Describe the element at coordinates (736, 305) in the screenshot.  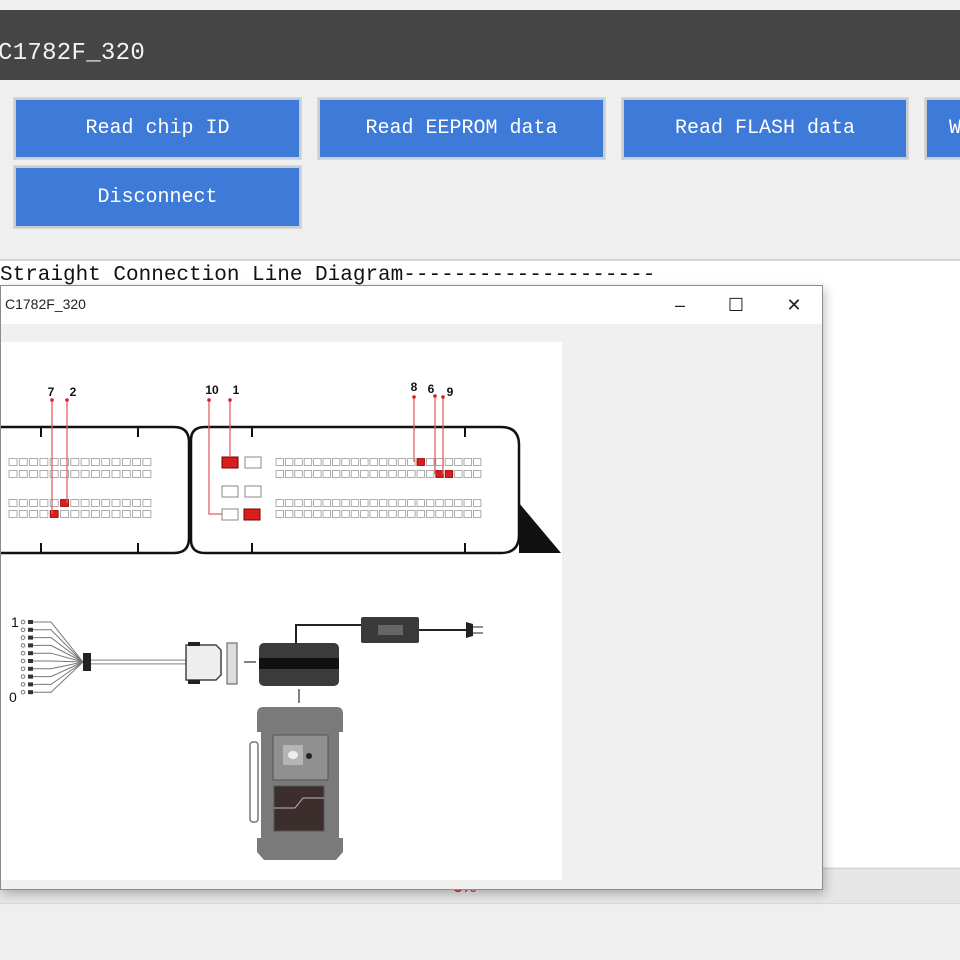
I see `maximize-icon: ☐` at that location.